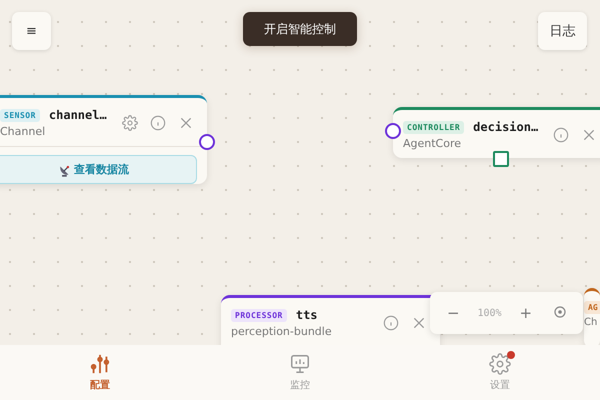 The image size is (600, 400). Describe the element at coordinates (300, 29) in the screenshot. I see `enable-smart-control-button: 开启智能控制` at that location.